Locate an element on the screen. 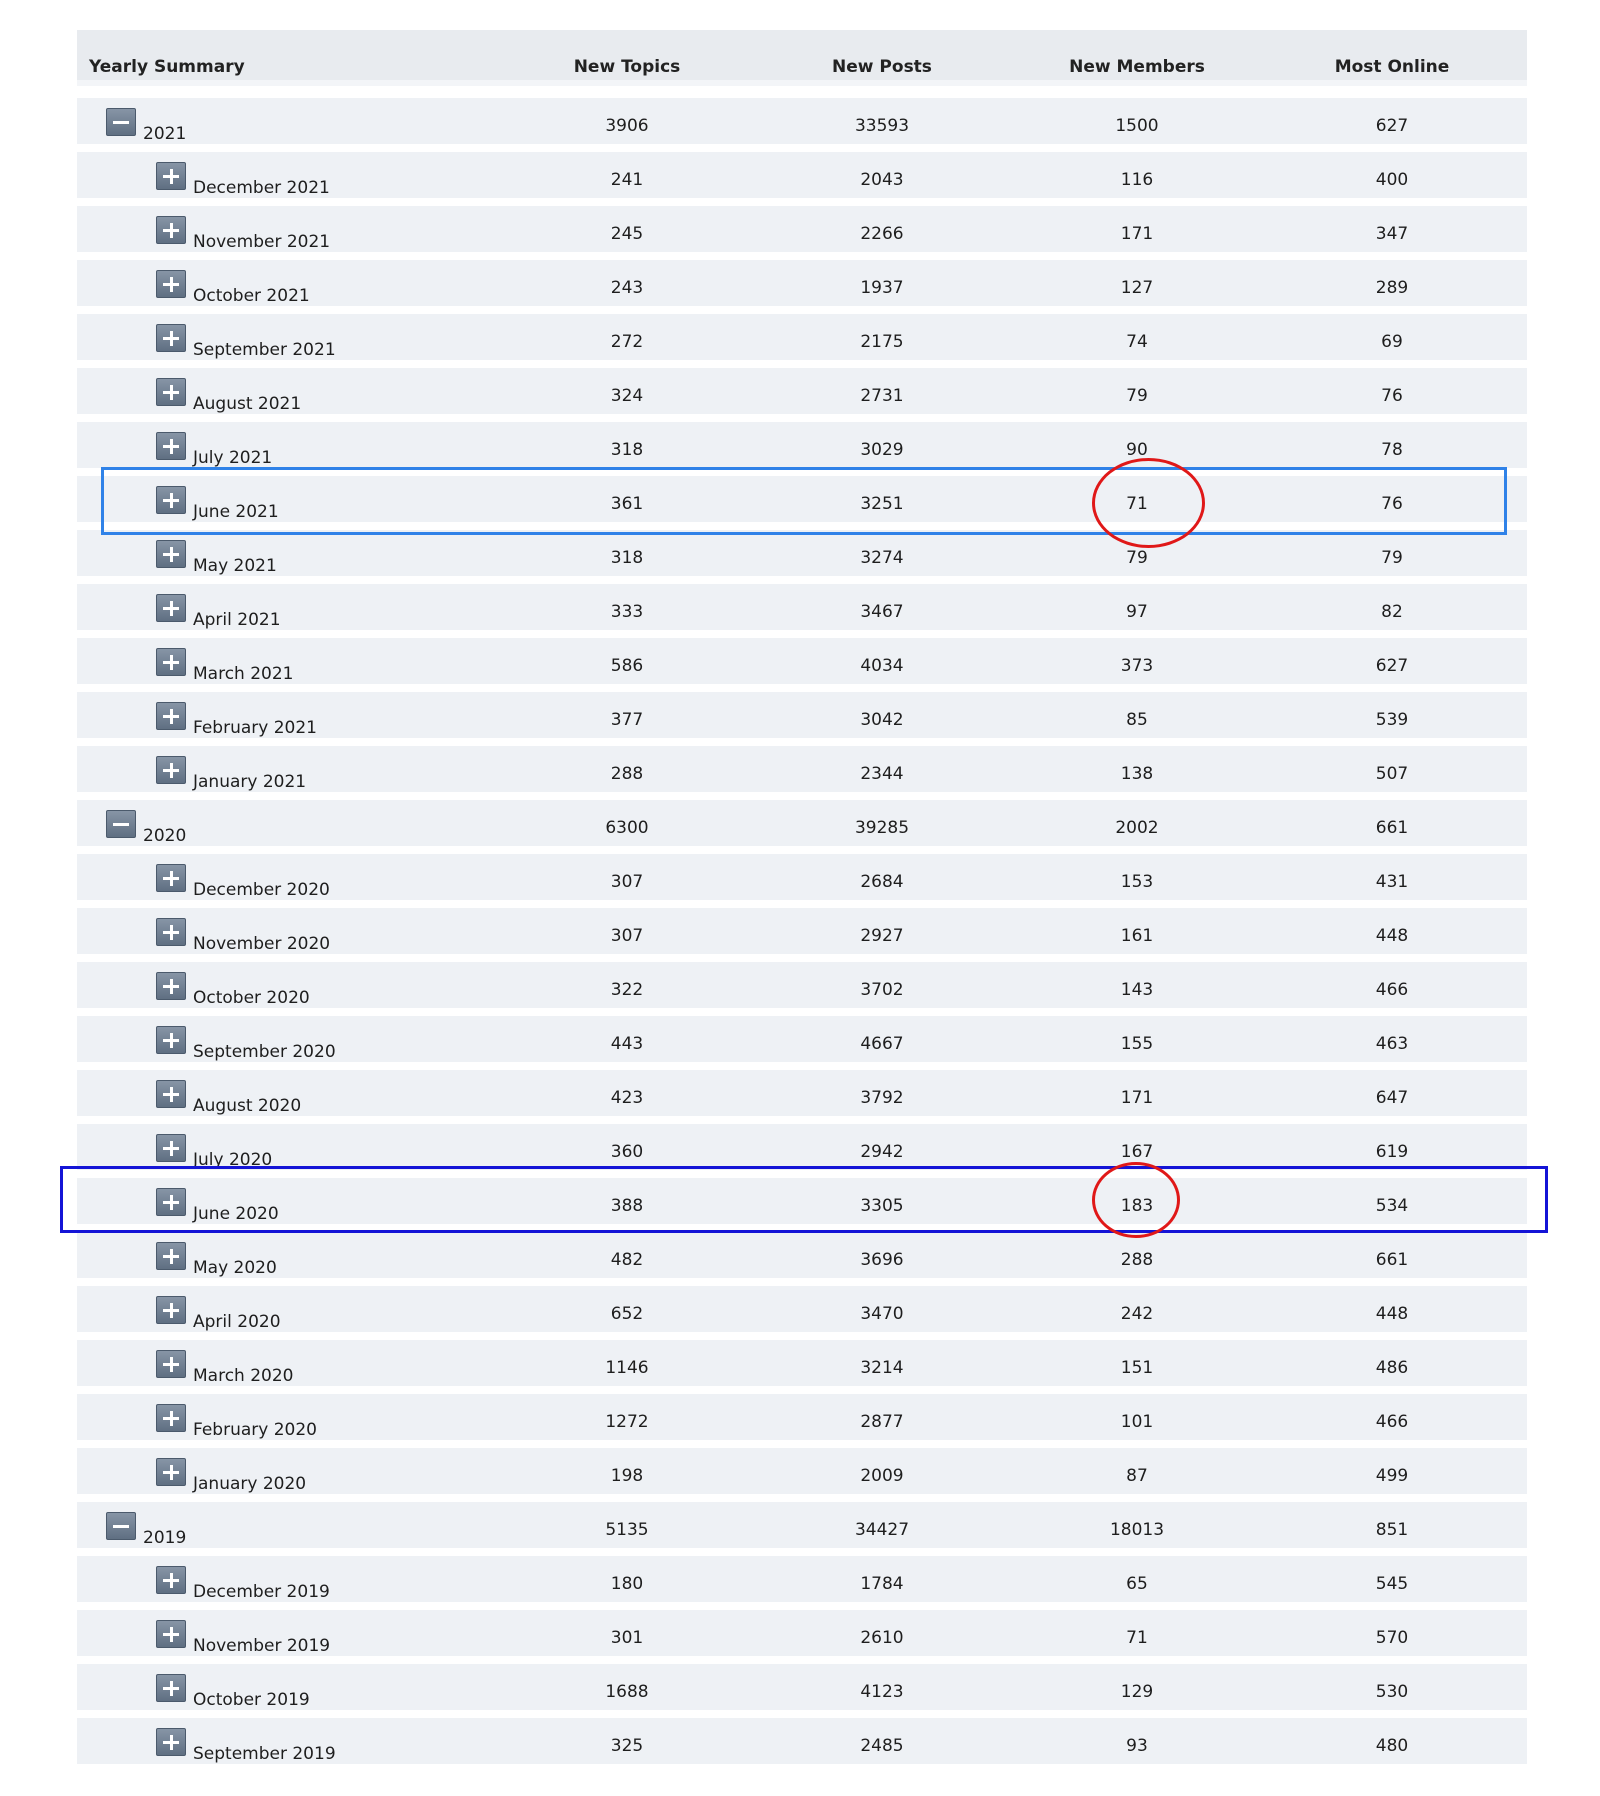  cell-new-posts: 33593 is located at coordinates (882, 126).